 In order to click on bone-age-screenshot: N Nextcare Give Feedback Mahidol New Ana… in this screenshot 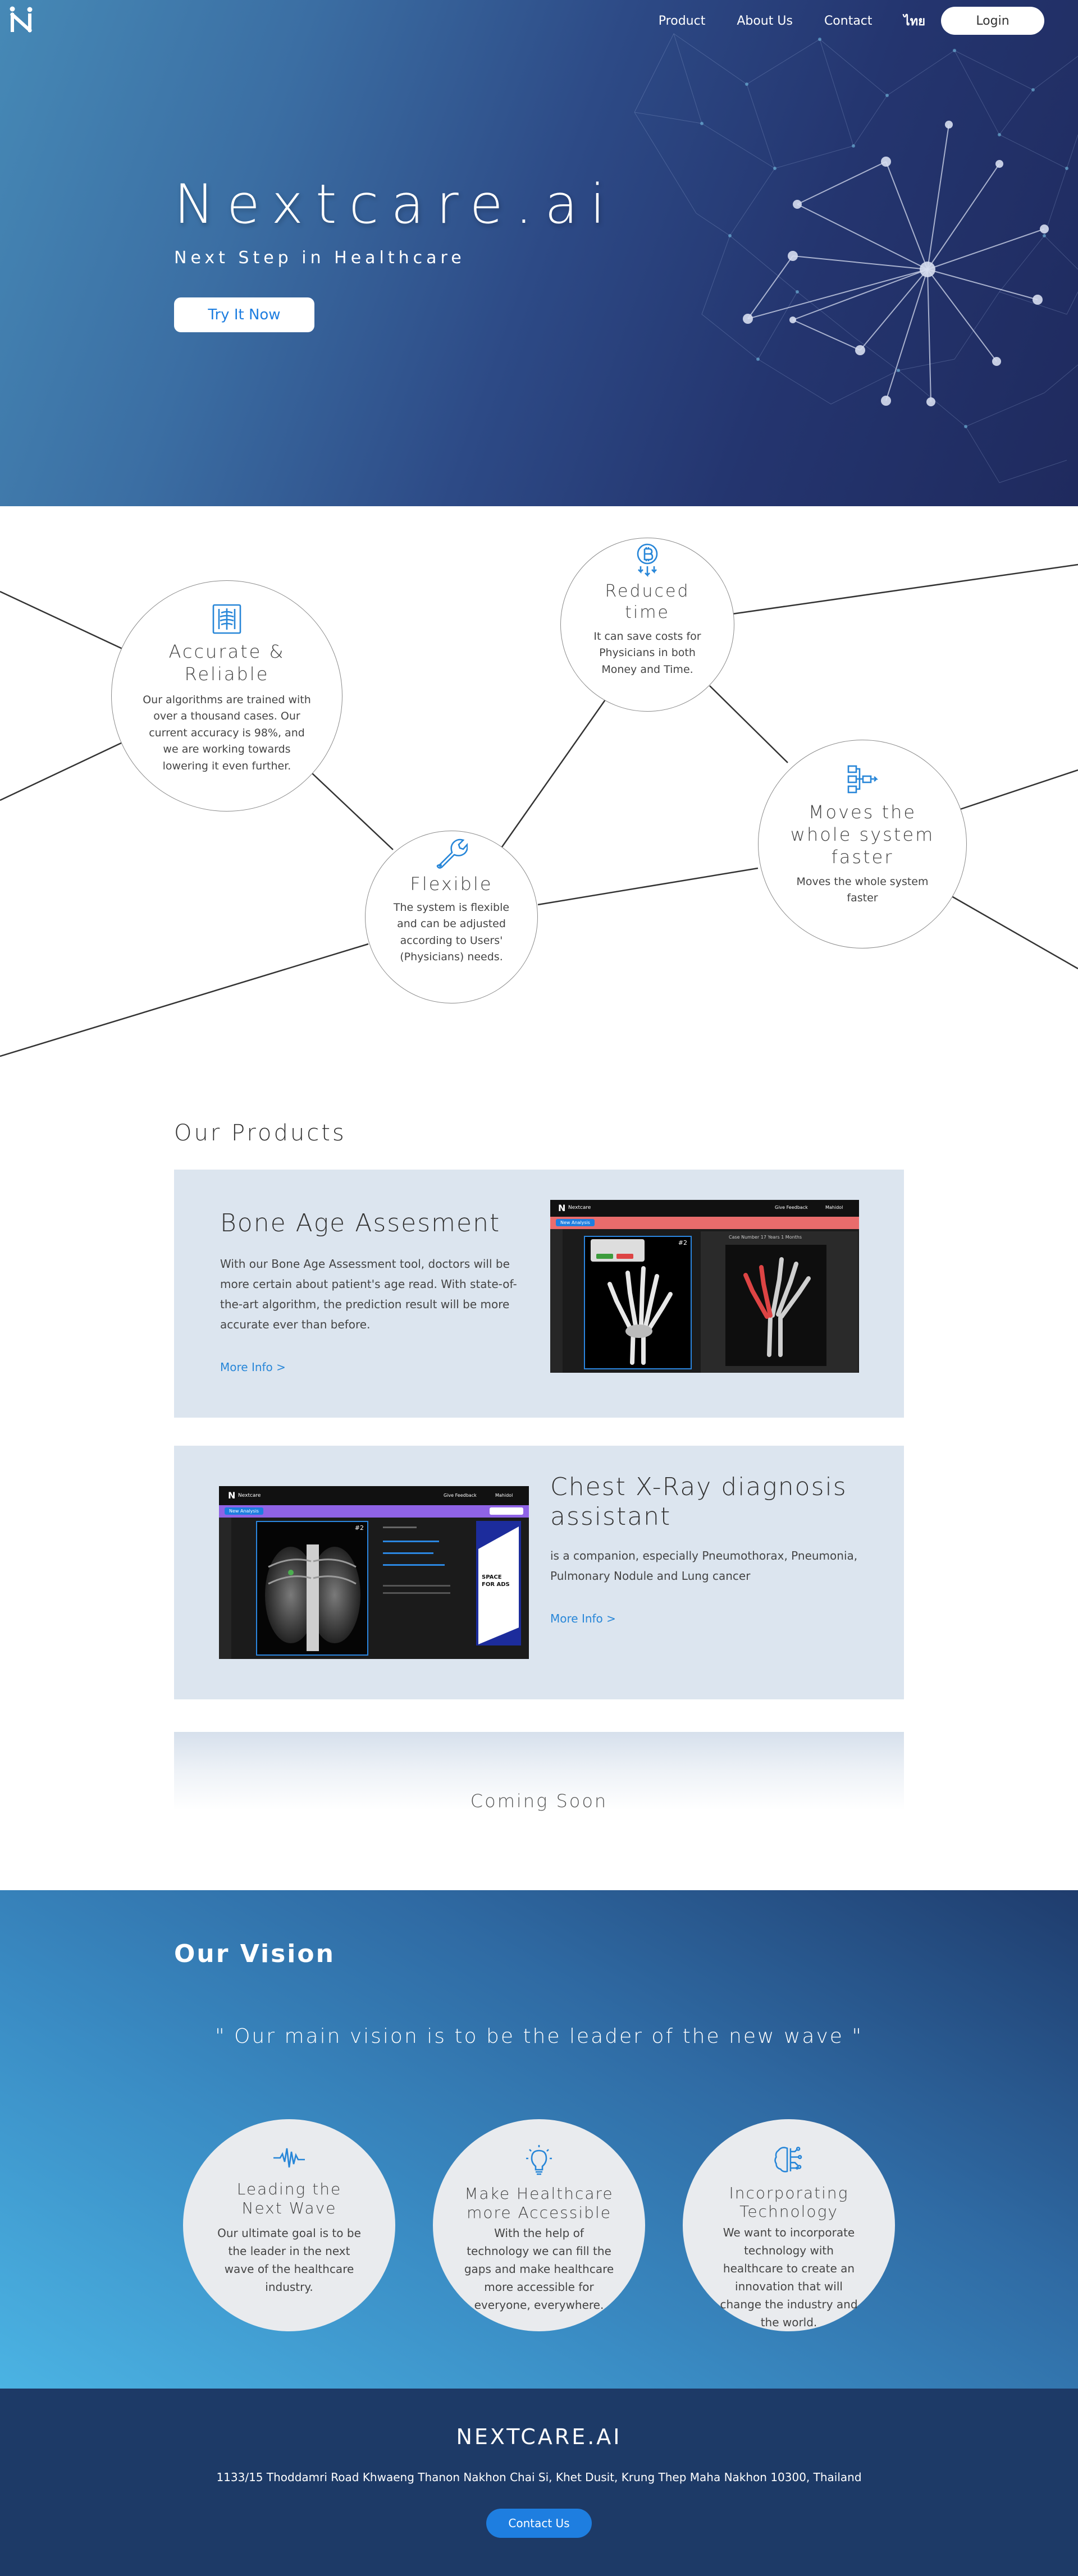, I will do `click(704, 1286)`.